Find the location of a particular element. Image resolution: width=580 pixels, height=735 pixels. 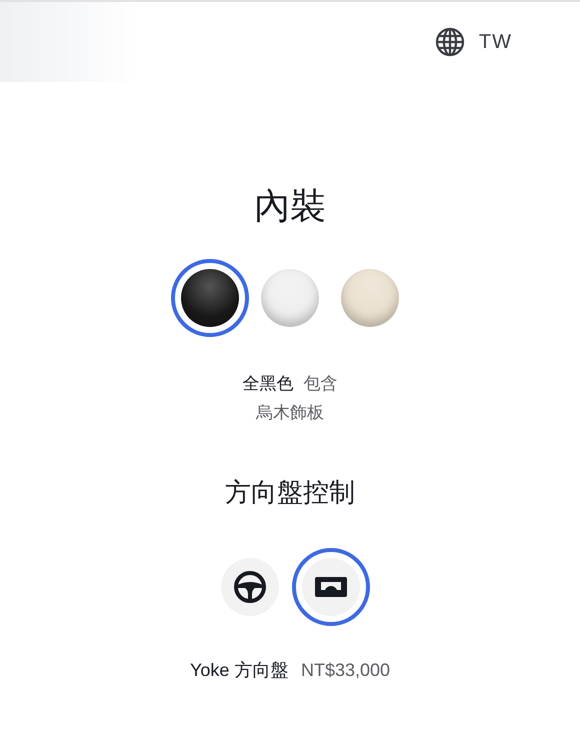

section-title: 方向盤控制 is located at coordinates (290, 492).